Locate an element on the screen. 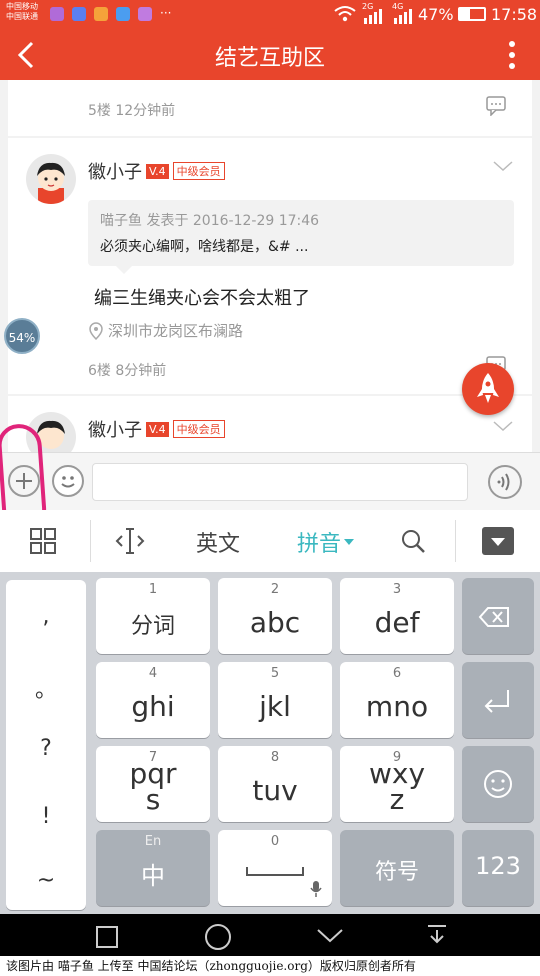 This screenshot has width=540, height=976. punctuation-column: , 。 ? ! ~ is located at coordinates (46, 745).